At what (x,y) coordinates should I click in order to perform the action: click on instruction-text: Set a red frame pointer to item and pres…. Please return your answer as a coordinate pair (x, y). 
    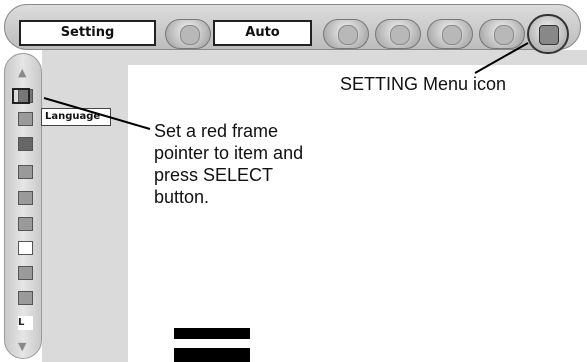
    Looking at the image, I should click on (229, 164).